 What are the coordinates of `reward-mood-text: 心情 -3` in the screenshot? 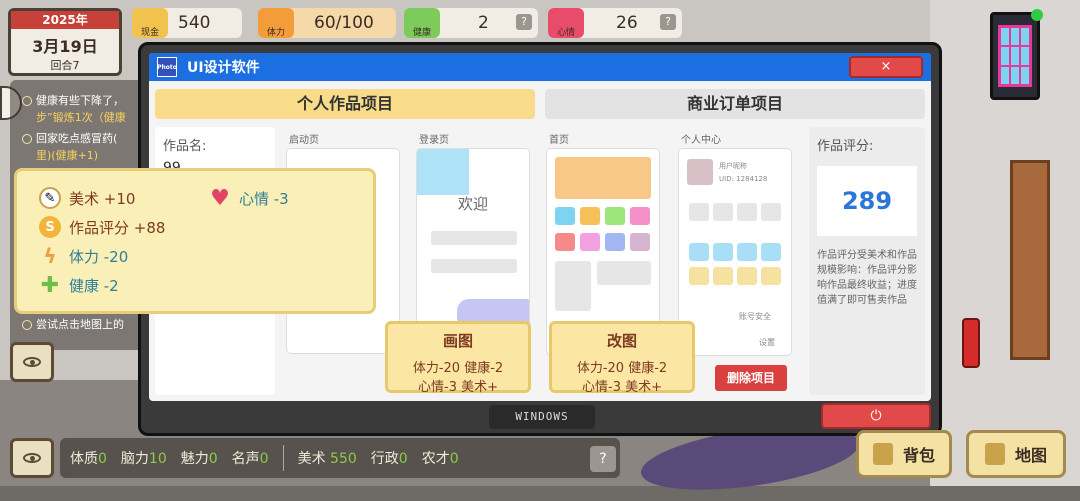 It's located at (264, 198).